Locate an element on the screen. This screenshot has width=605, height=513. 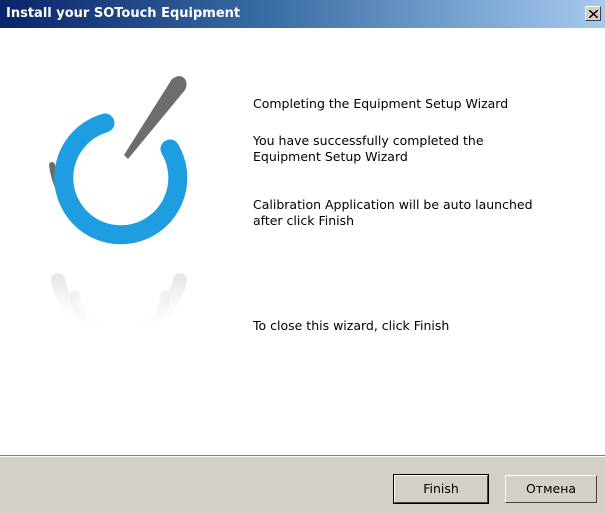
title-bar: Install your SOTouch Equipment is located at coordinates (302, 14).